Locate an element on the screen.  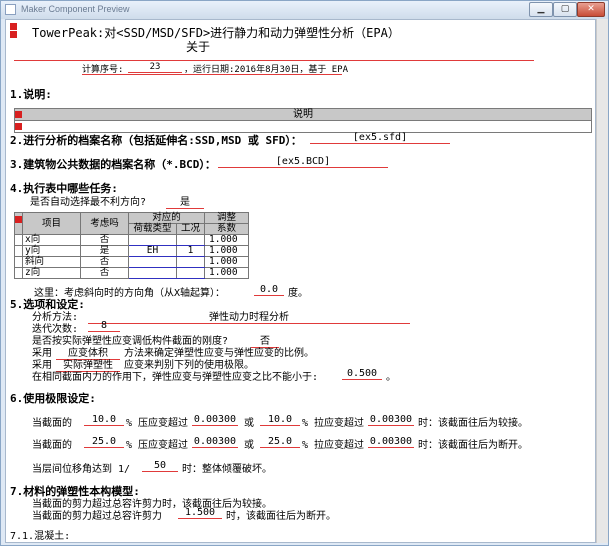
shear-factor-value: 1.500 is located at coordinates (200, 513).